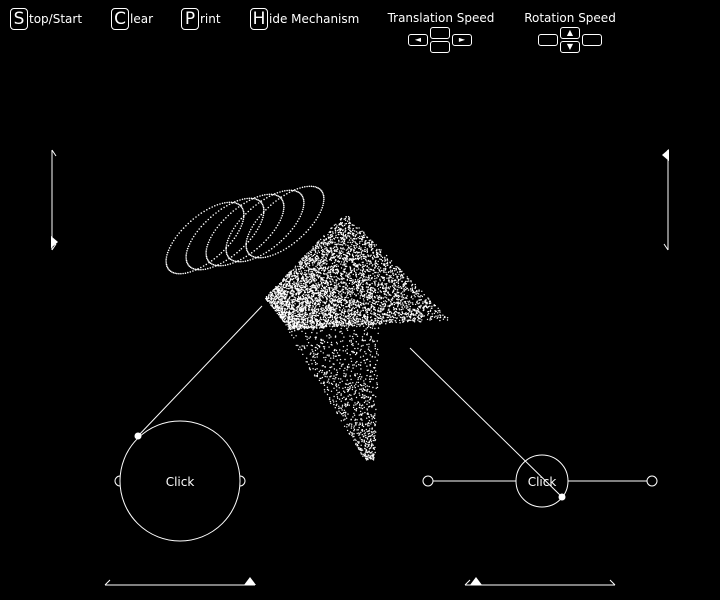 The height and width of the screenshot is (600, 720). What do you see at coordinates (562, 497) in the screenshot?
I see `right-wheel-pivot-dot` at bounding box center [562, 497].